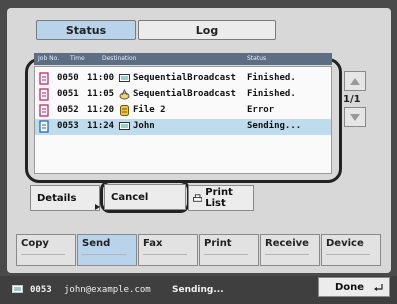  What do you see at coordinates (352, 99) in the screenshot?
I see `page-indicator: 1/1` at bounding box center [352, 99].